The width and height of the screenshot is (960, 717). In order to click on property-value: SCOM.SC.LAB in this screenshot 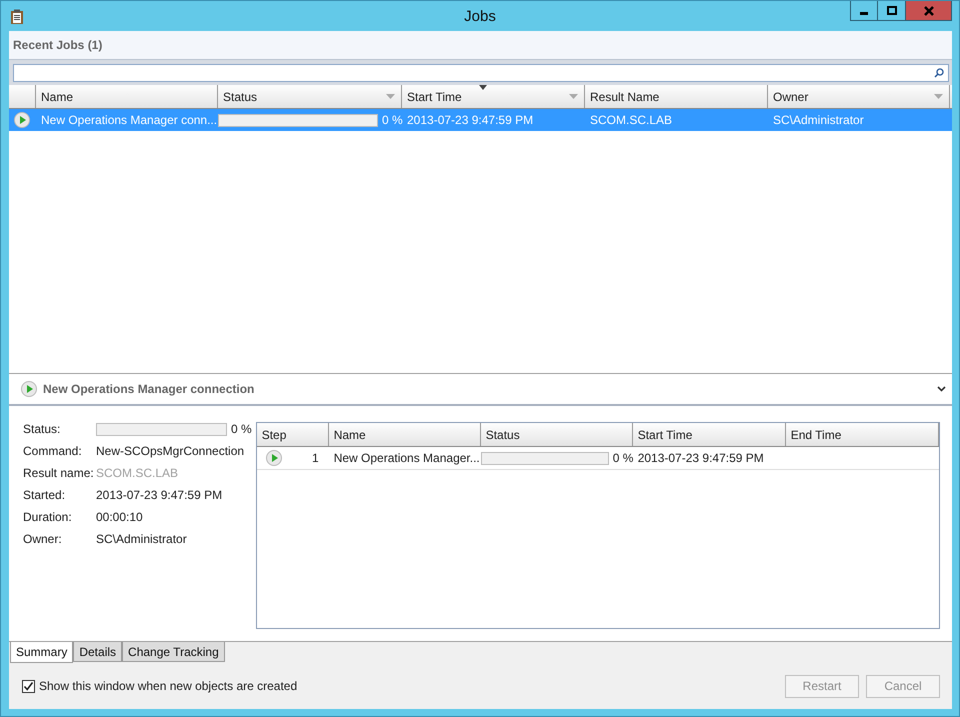, I will do `click(137, 473)`.